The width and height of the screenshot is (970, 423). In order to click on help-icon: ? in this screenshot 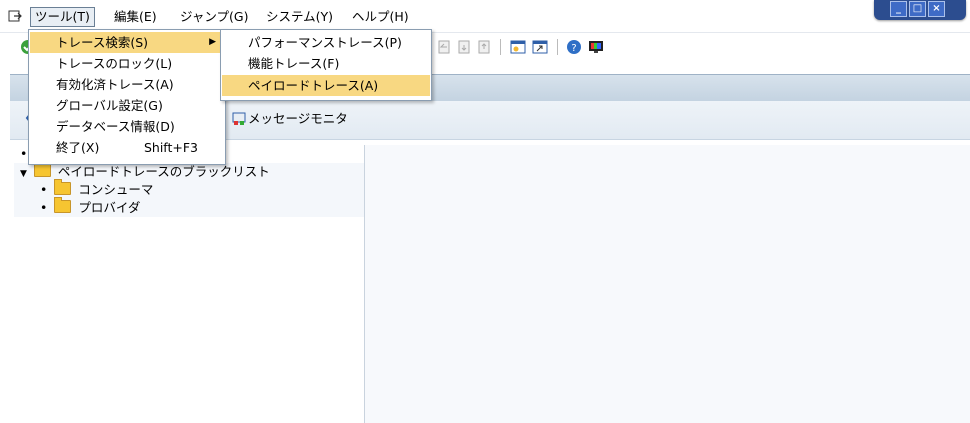, I will do `click(574, 47)`.